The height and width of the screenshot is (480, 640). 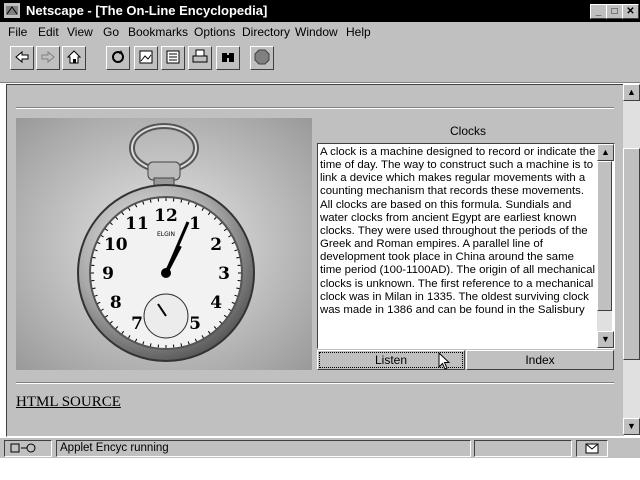 What do you see at coordinates (12, 10) in the screenshot?
I see `netscape-logo-icon` at bounding box center [12, 10].